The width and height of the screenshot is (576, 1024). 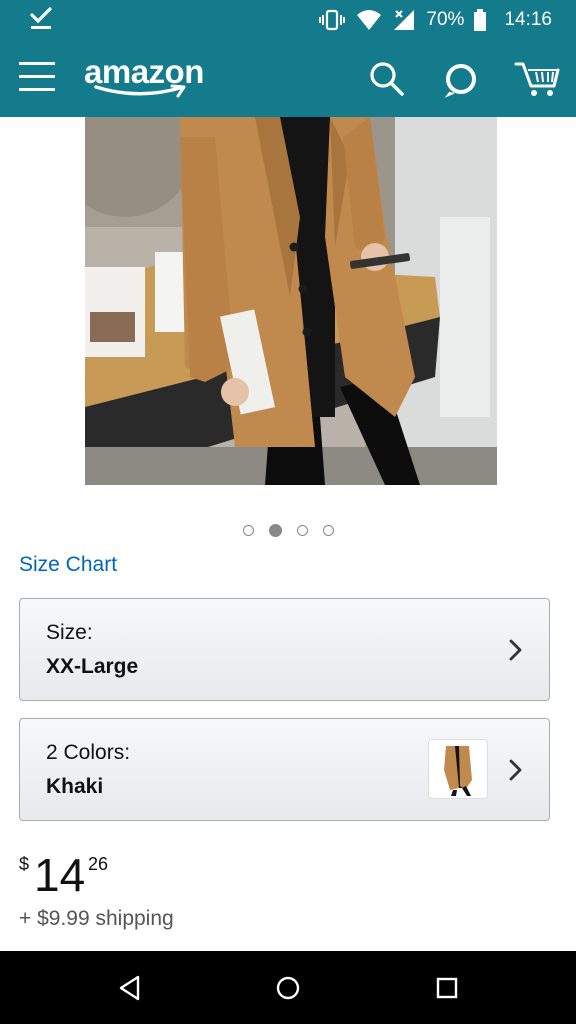 I want to click on search-icon, so click(x=387, y=79).